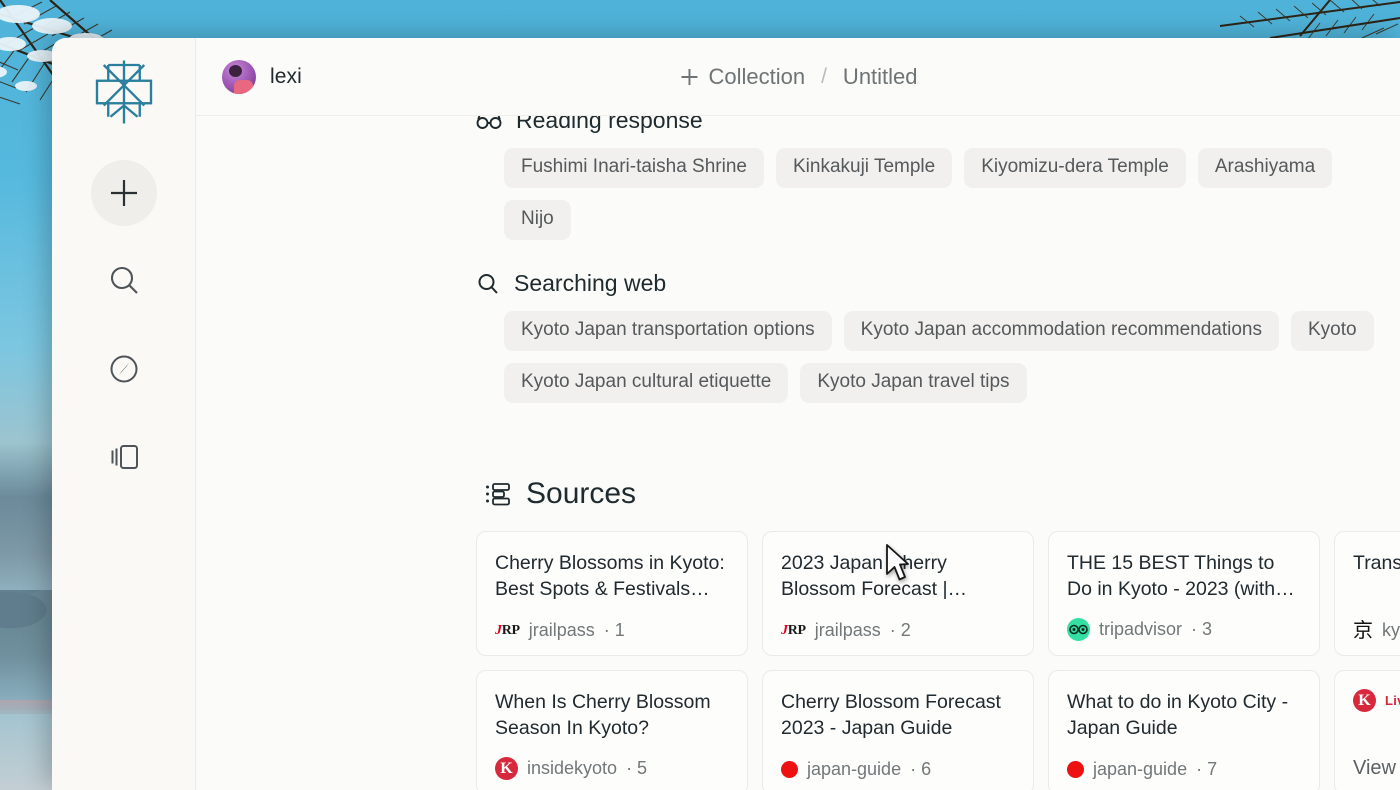 The image size is (1400, 790). Describe the element at coordinates (668, 331) in the screenshot. I see `chip: Kyoto Japan transportation options` at that location.